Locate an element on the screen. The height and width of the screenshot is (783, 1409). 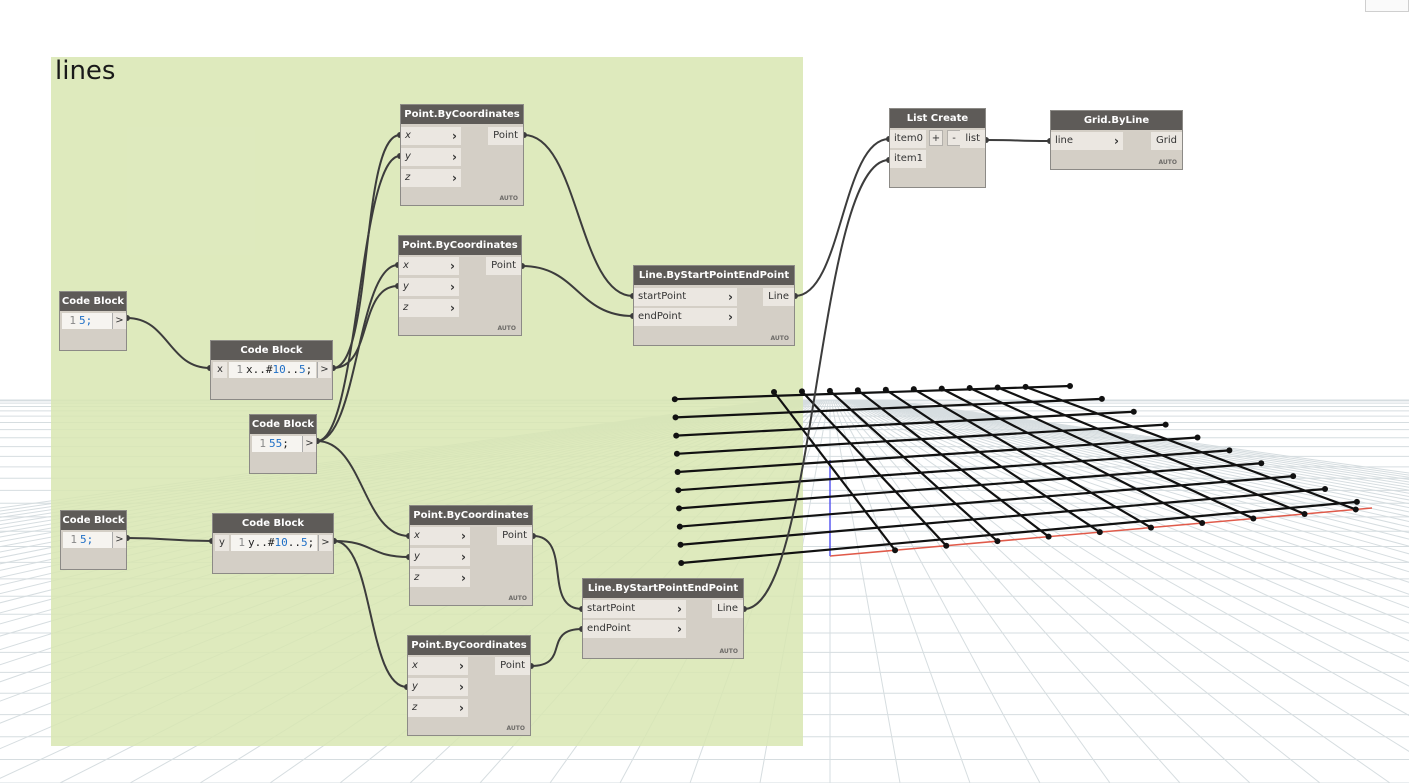
port-label: endPoint is located at coordinates (660, 316).